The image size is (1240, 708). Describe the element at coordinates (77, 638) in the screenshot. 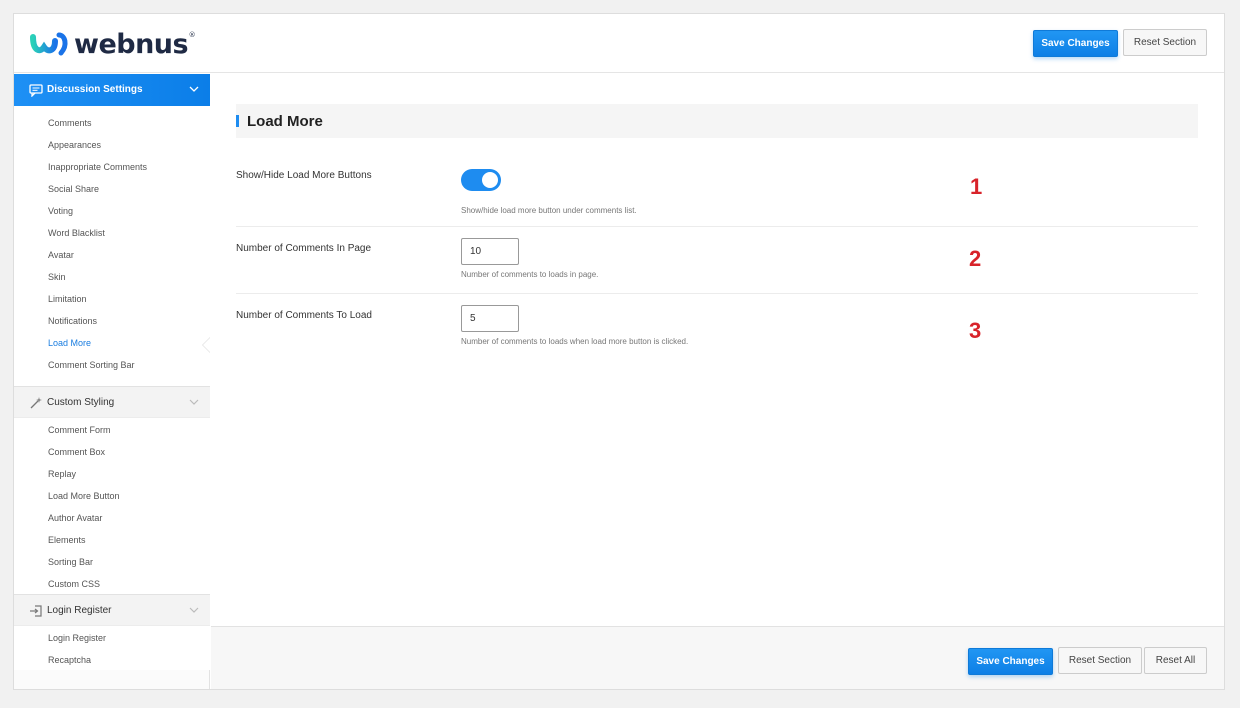

I see `sidebar-item-login-register: Login Register` at that location.